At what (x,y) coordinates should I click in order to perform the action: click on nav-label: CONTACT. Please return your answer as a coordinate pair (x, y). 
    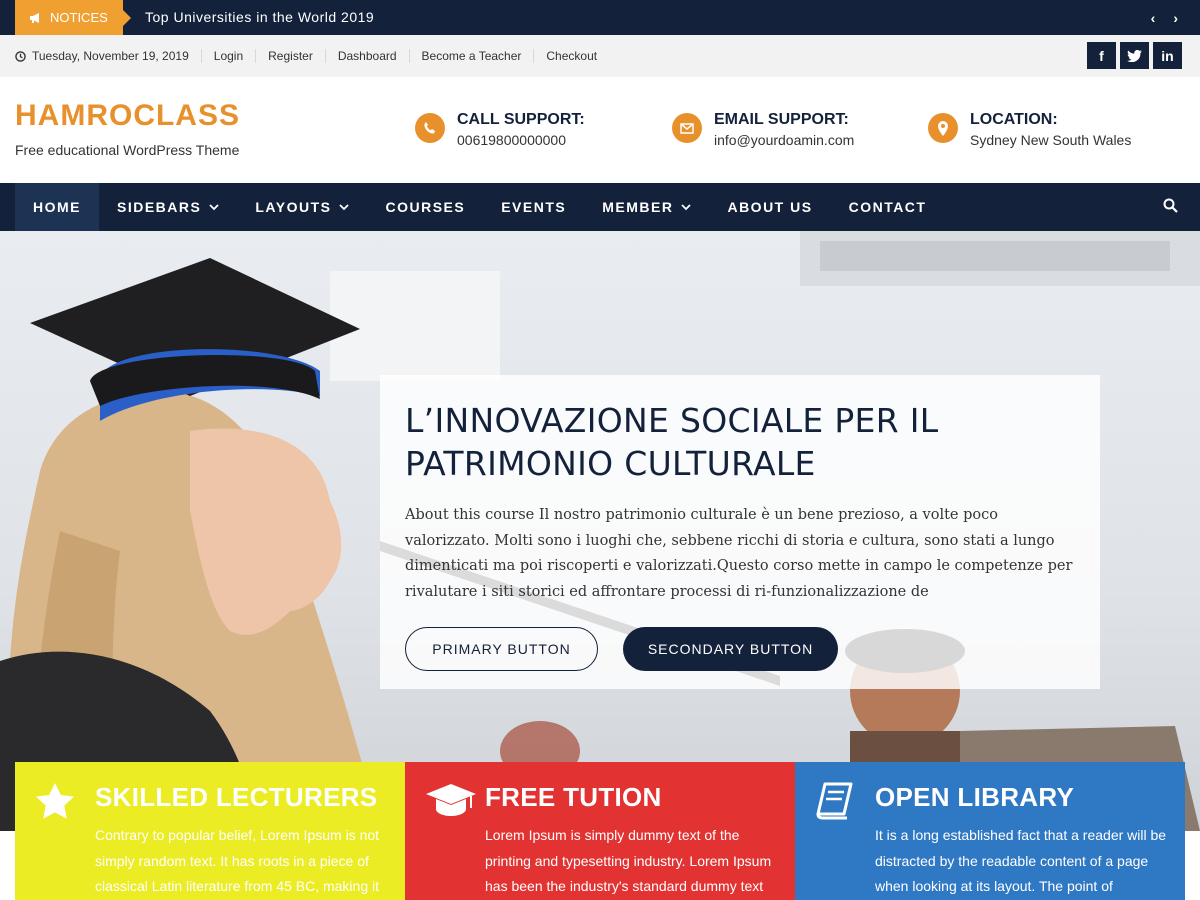
    Looking at the image, I should click on (887, 207).